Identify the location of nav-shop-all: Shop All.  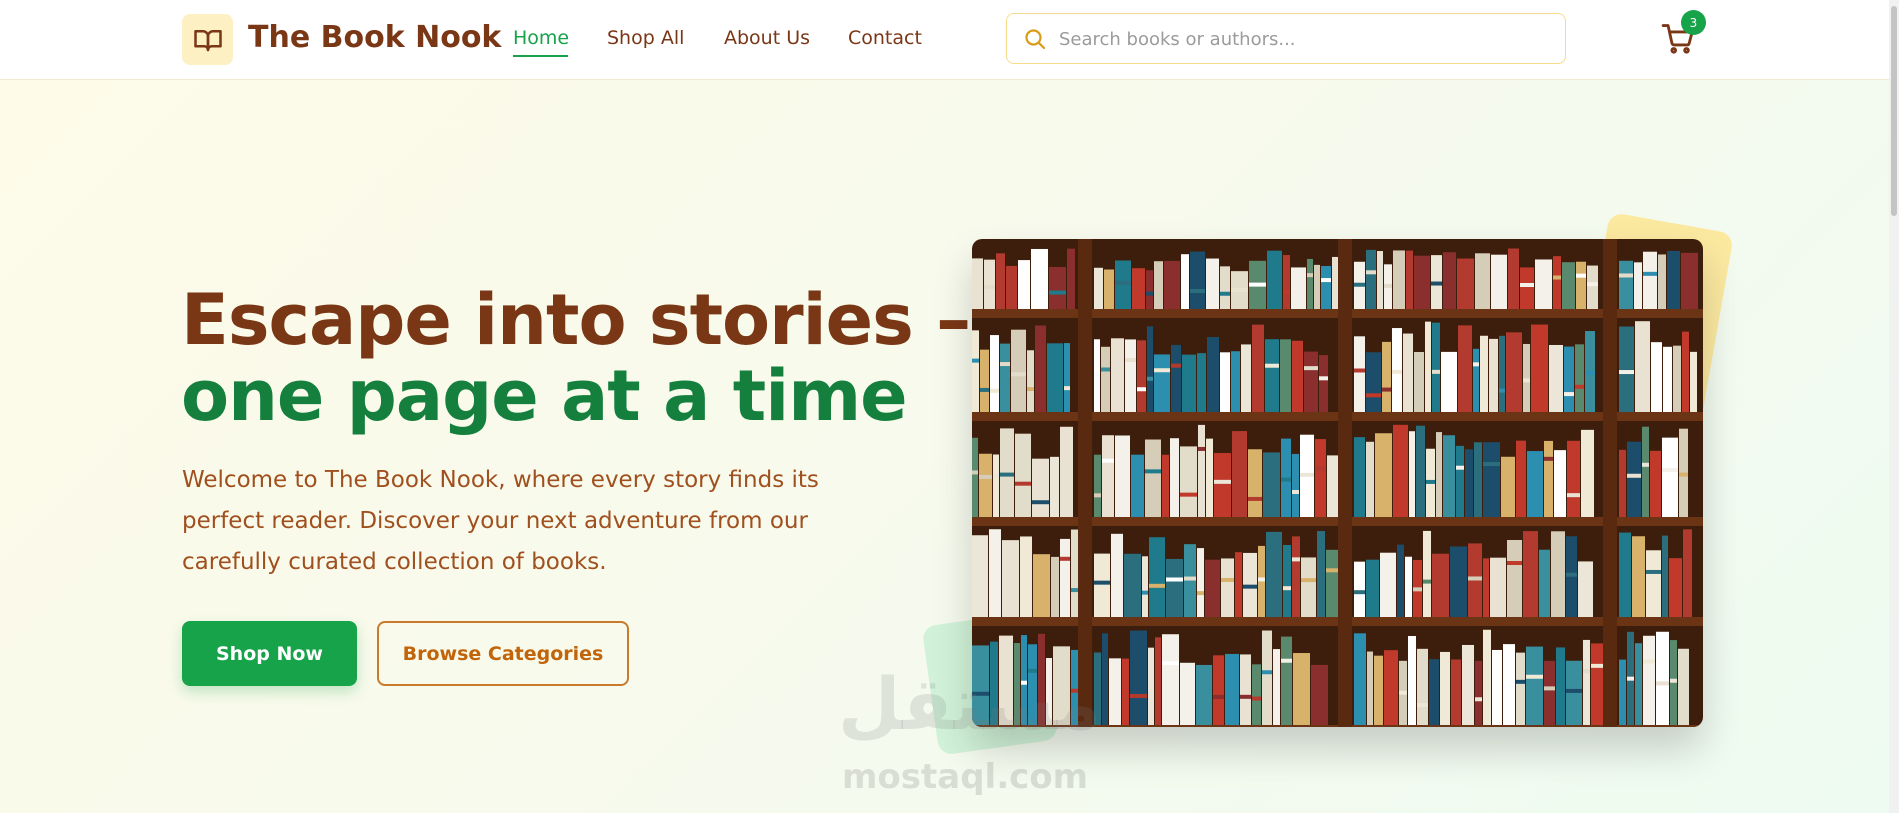
(645, 38).